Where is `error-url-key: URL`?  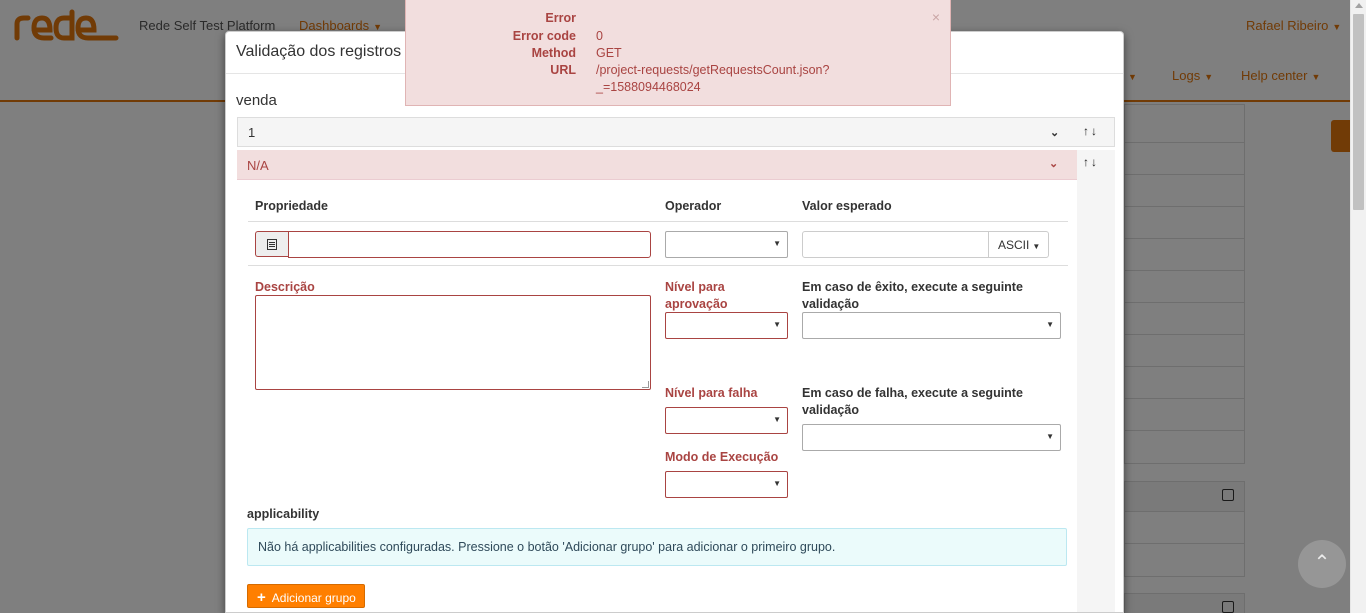 error-url-key: URL is located at coordinates (563, 70).